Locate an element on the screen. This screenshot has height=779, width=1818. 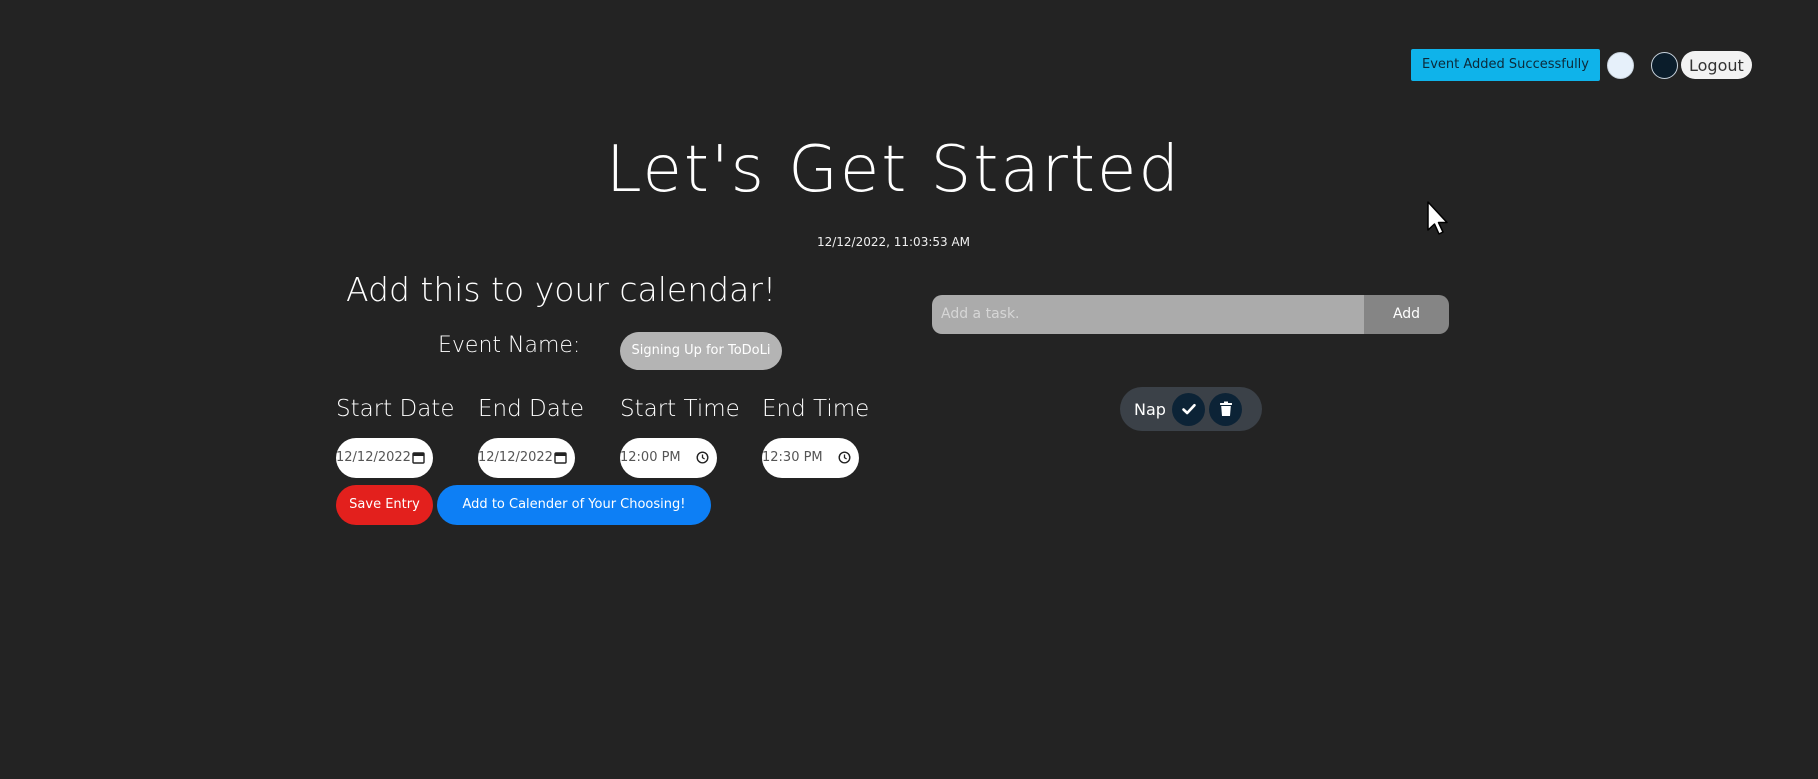
event-name-input: Signing Up for ToDoLi is located at coordinates (701, 351).